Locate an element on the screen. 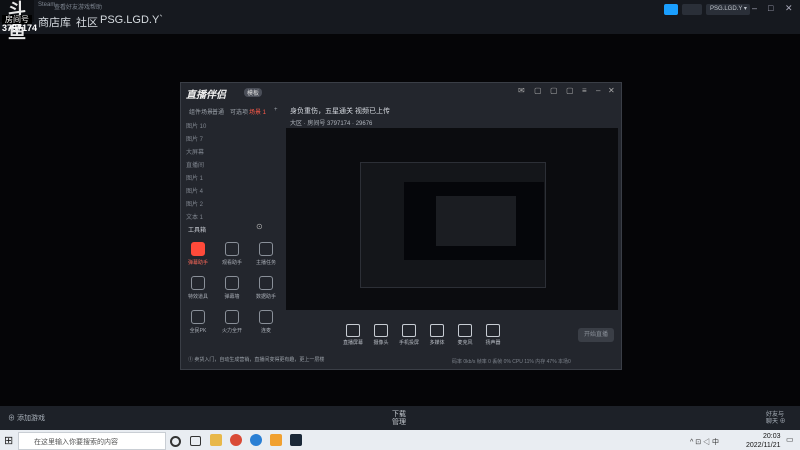 This screenshot has width=800, height=450. window-icon-2: ▢ is located at coordinates (554, 90).